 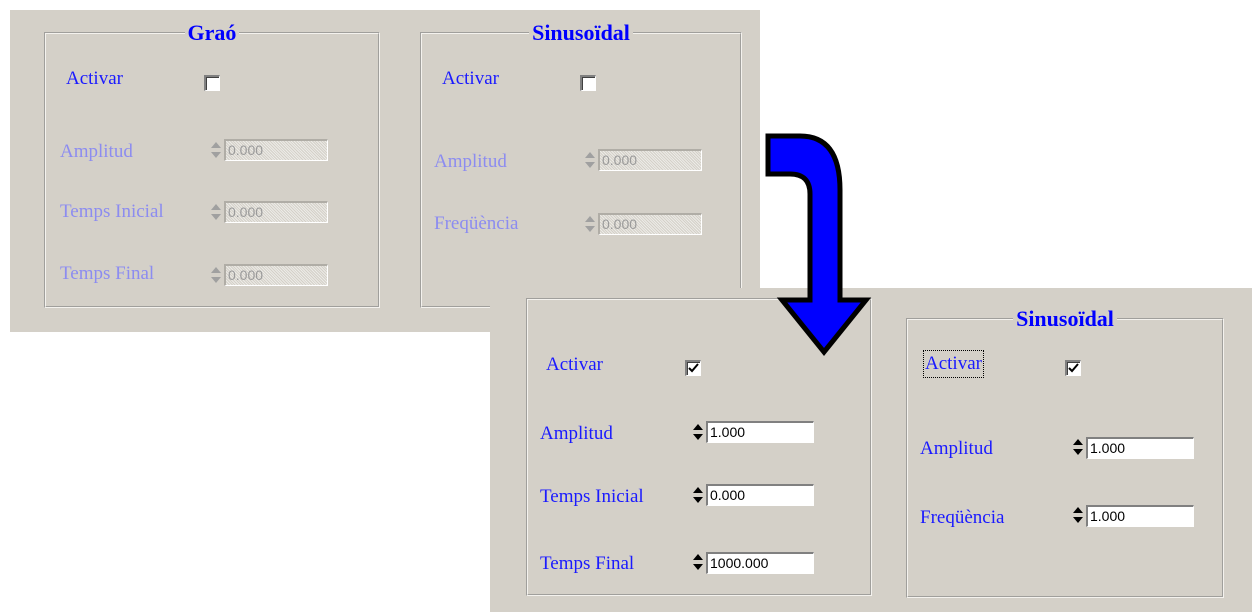 I want to click on sin-frequencia-field: 0.000, so click(x=650, y=224).